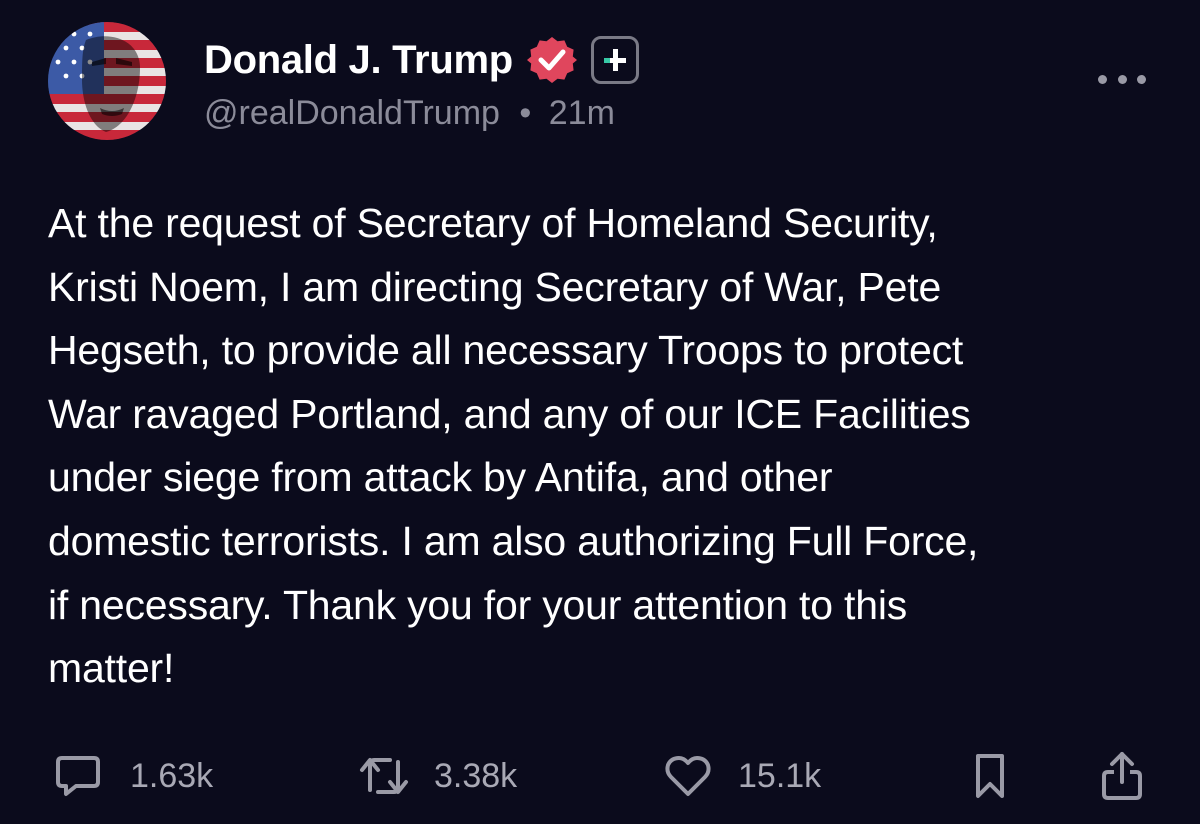 Image resolution: width=1200 pixels, height=824 pixels. I want to click on author-handle-row: @realDonaldTrump • 21m, so click(409, 113).